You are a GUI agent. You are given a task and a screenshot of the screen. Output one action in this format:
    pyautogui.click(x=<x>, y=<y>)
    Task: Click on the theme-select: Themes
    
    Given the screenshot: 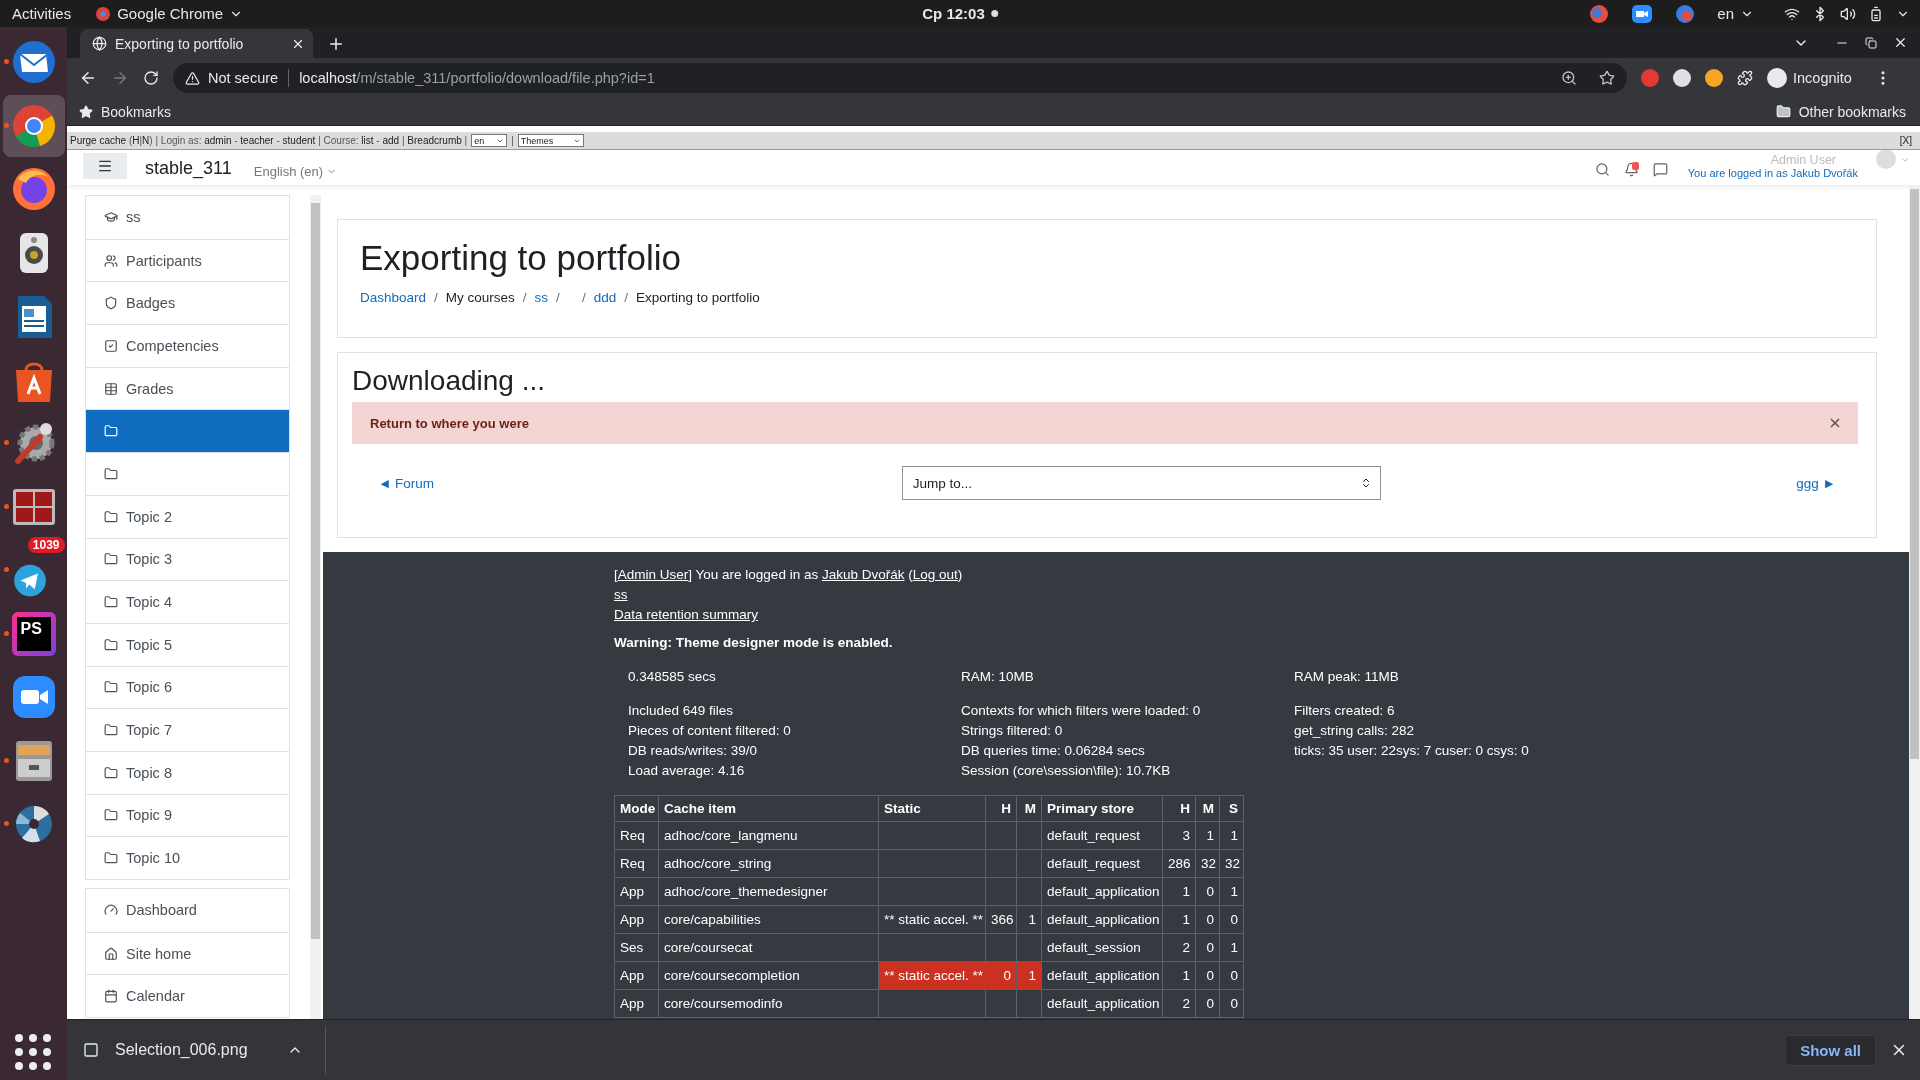 What is the action you would take?
    pyautogui.click(x=550, y=140)
    